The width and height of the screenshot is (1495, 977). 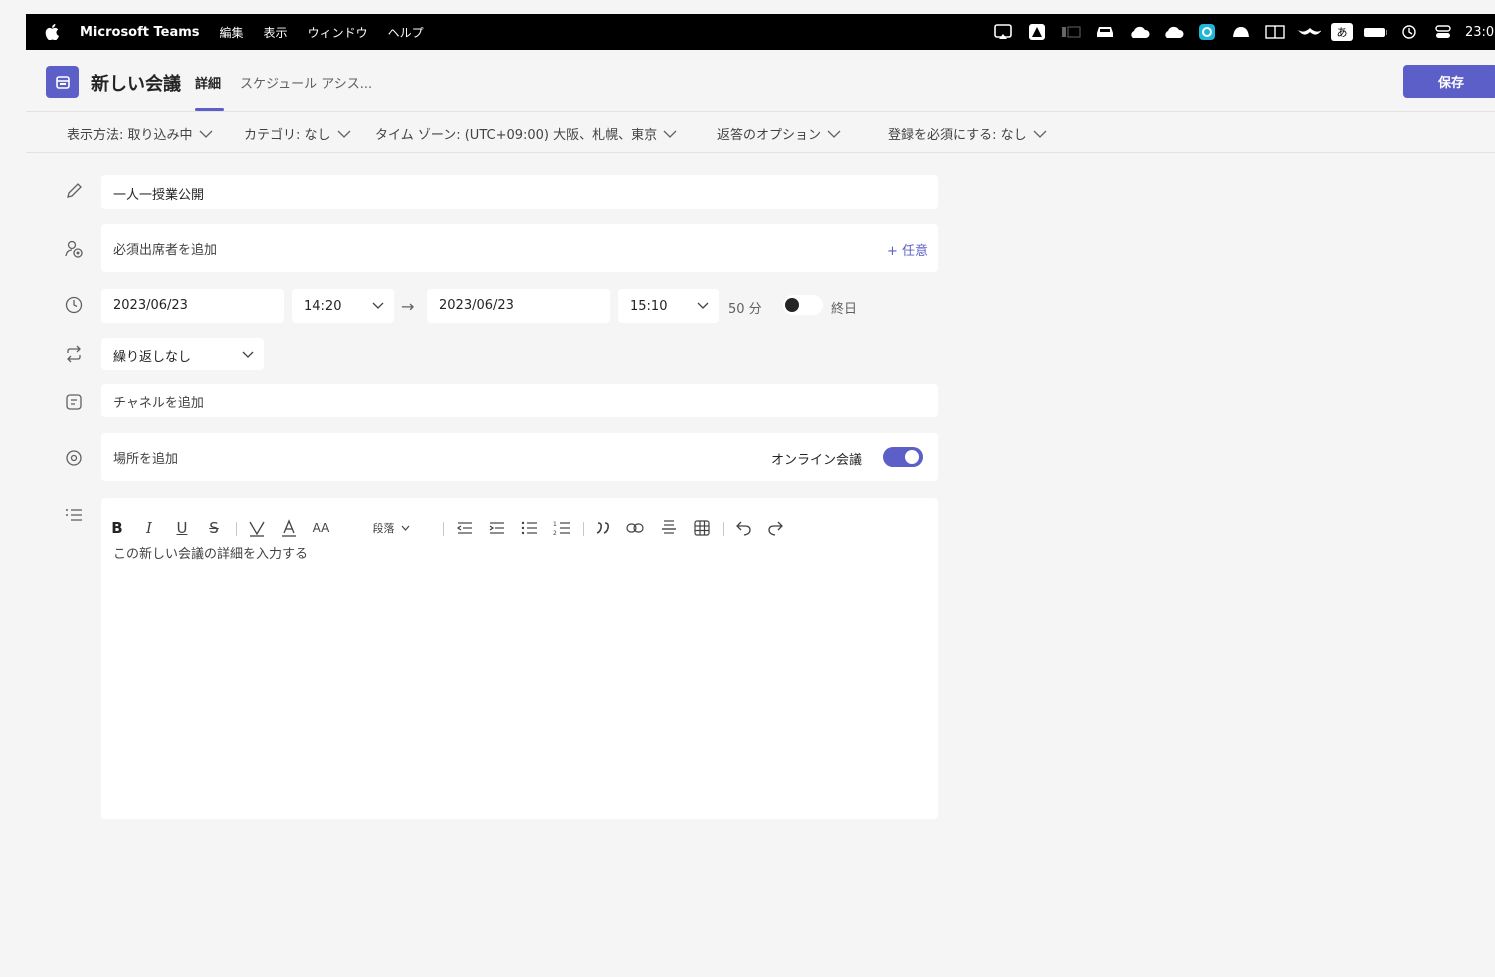 What do you see at coordinates (844, 309) in the screenshot?
I see `all-day-label: 終日` at bounding box center [844, 309].